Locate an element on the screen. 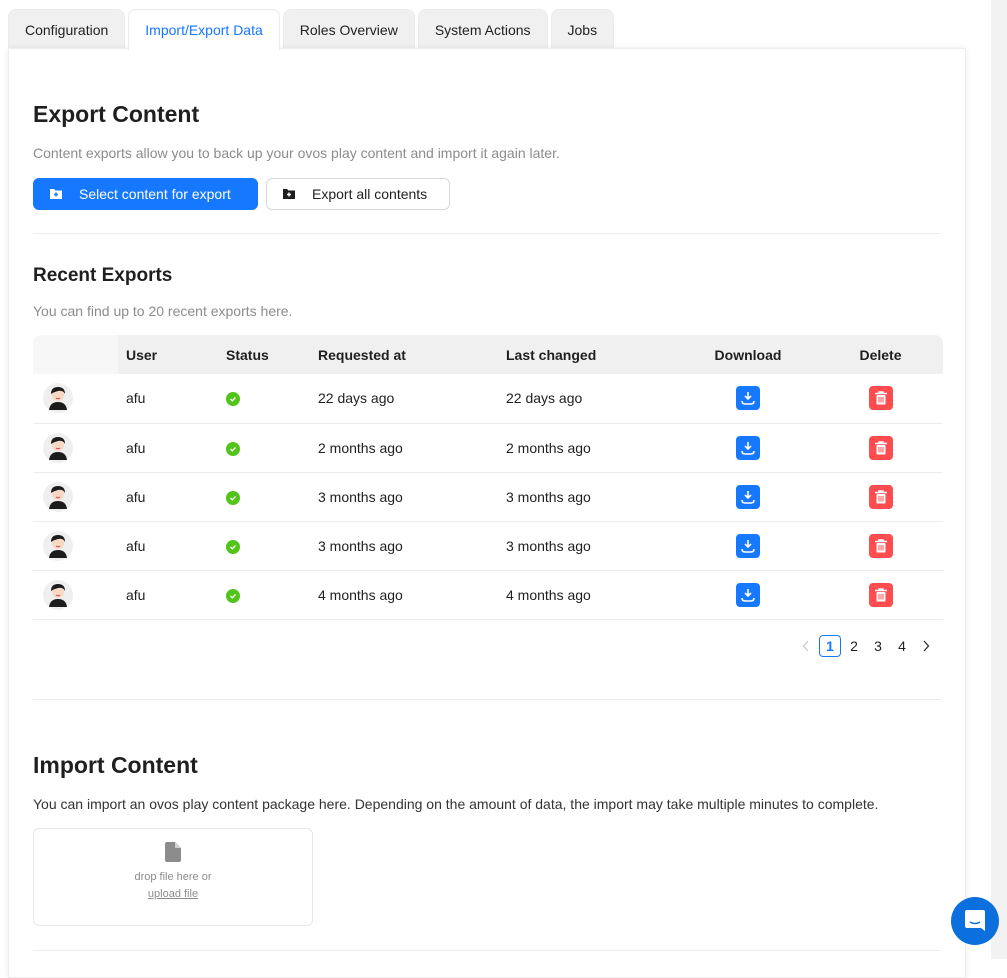  column-header-download: Download is located at coordinates (748, 354).